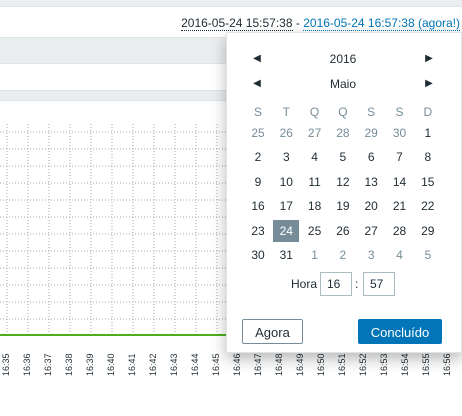 This screenshot has width=462, height=416. What do you see at coordinates (195, 364) in the screenshot?
I see `x-tick-label: 16:44` at bounding box center [195, 364].